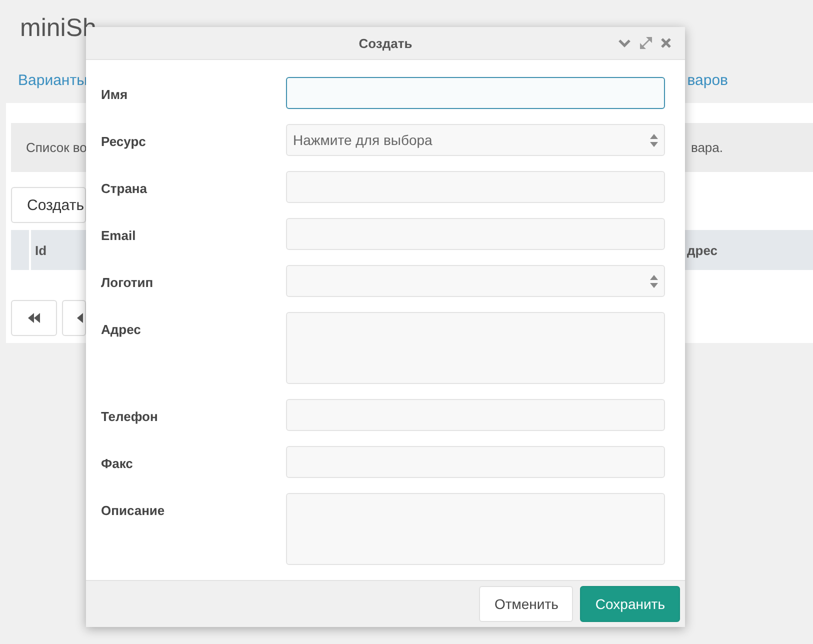  Describe the element at coordinates (74, 318) in the screenshot. I see `previous-page-button` at that location.